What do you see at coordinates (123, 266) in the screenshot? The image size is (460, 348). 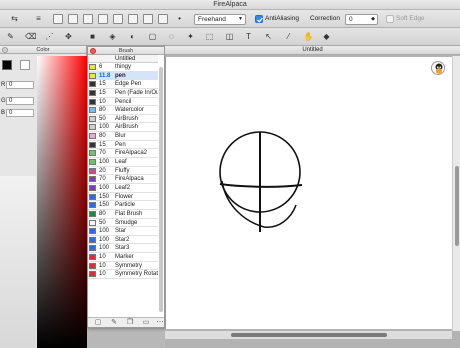 I see `brush-list-item: 10 Symmetry` at bounding box center [123, 266].